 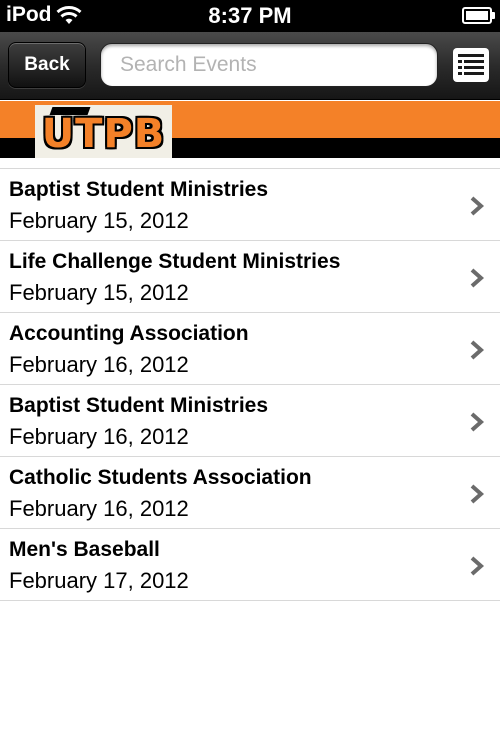 What do you see at coordinates (477, 15) in the screenshot?
I see `battery-icon` at bounding box center [477, 15].